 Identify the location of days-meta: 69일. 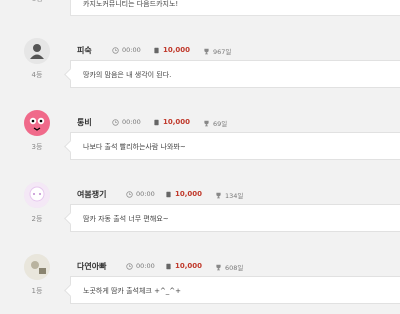
(215, 123).